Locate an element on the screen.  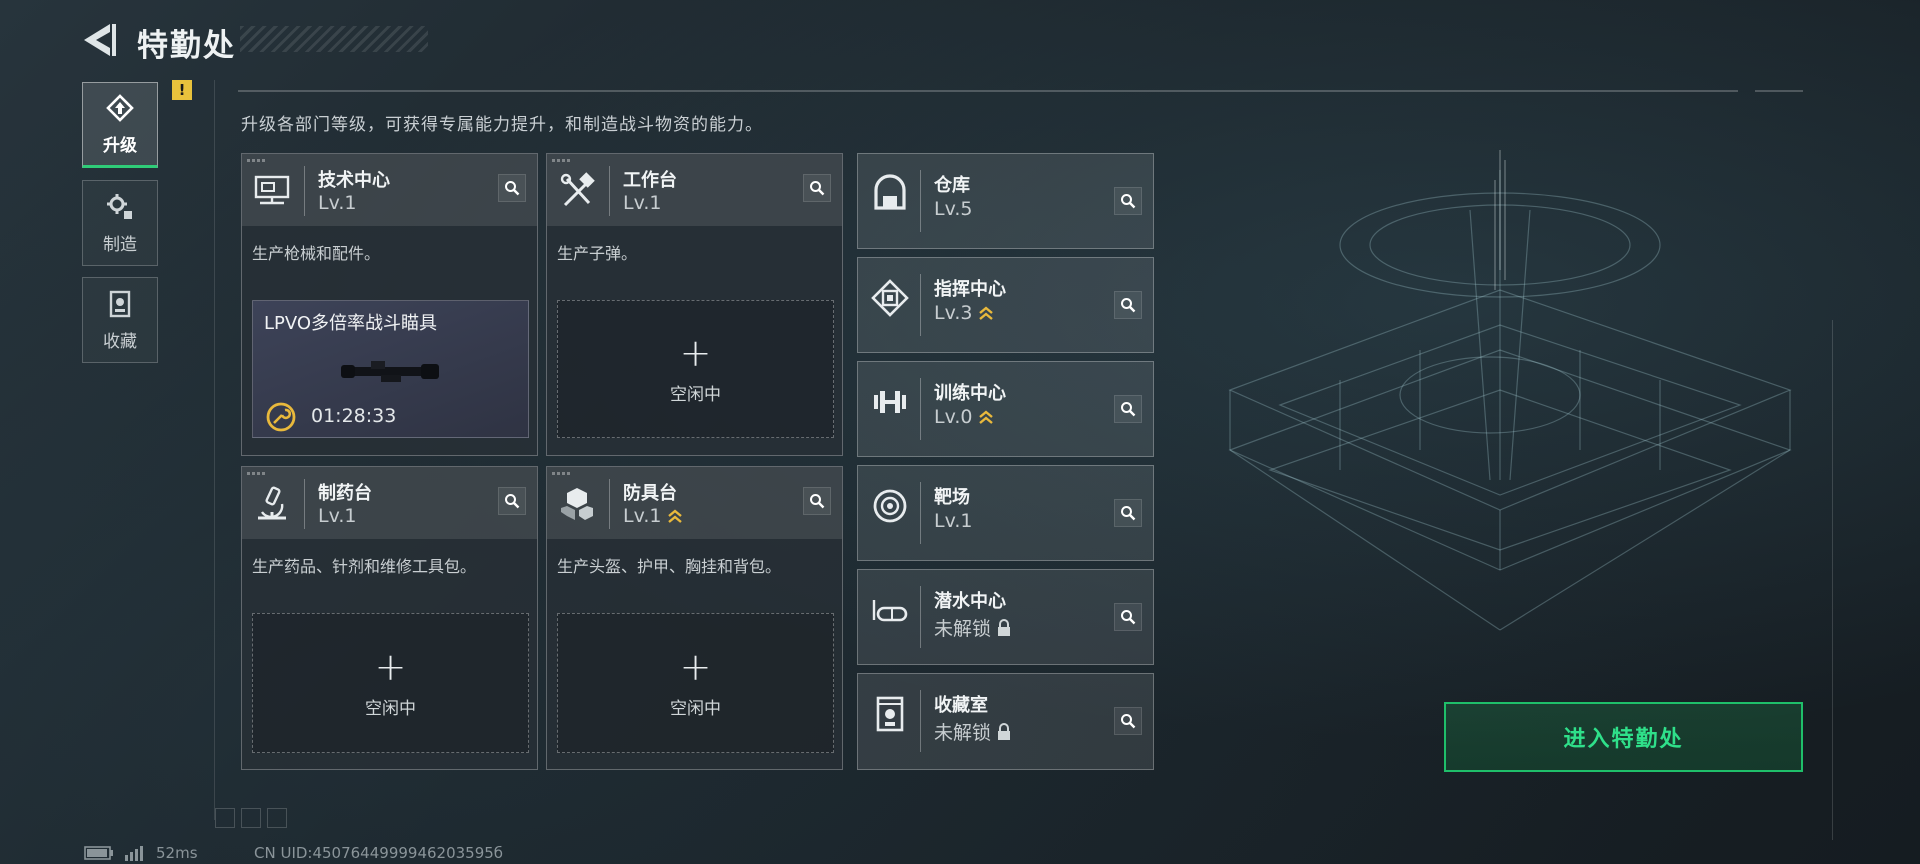
facility-level: Lv.1 is located at coordinates (953, 521).